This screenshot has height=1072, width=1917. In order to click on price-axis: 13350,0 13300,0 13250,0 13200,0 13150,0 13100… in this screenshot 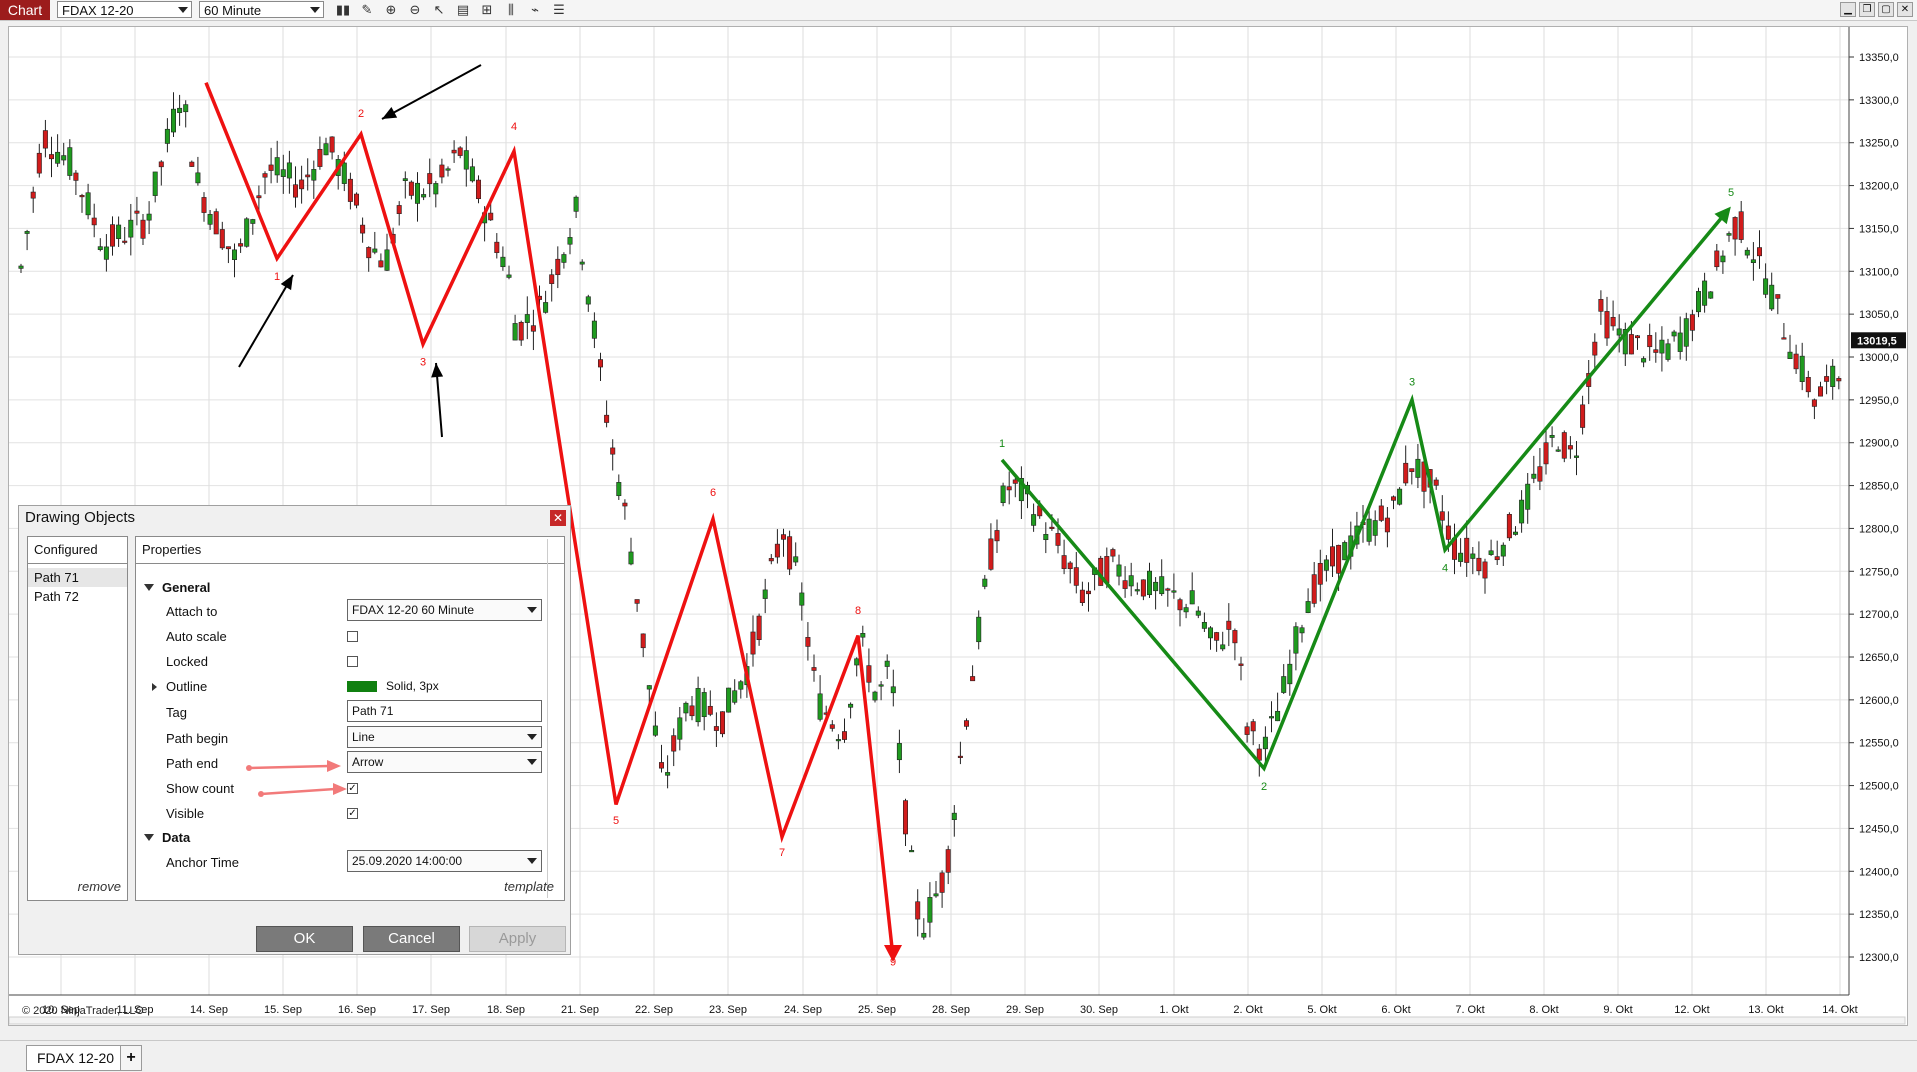, I will do `click(1877, 511)`.